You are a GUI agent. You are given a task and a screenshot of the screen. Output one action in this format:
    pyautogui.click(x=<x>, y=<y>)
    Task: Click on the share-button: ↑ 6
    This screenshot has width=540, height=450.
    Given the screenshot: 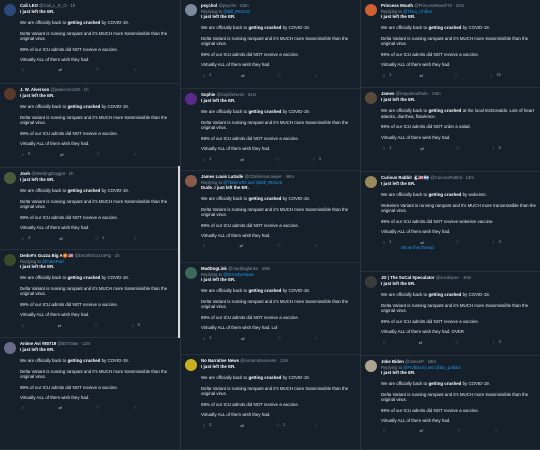 What is the action you would take?
    pyautogui.click(x=496, y=148)
    